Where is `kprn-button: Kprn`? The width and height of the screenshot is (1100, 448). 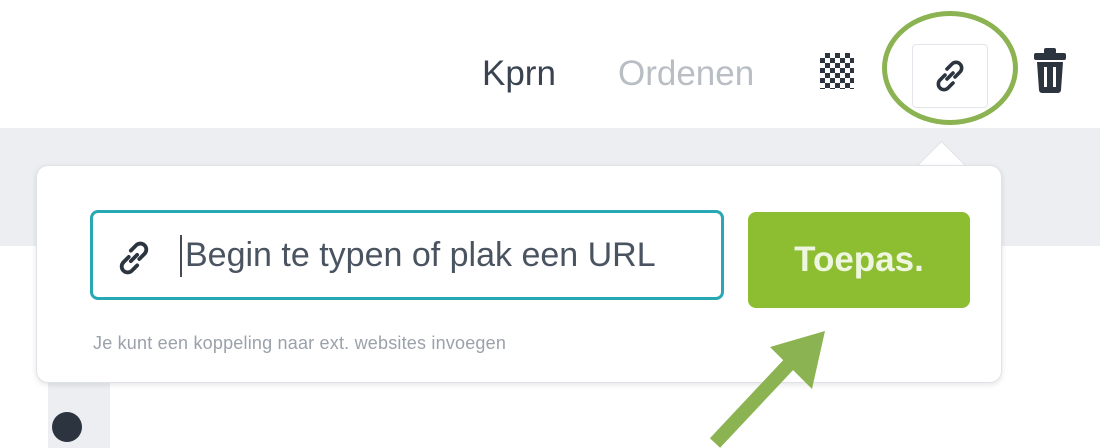 kprn-button: Kprn is located at coordinates (519, 74).